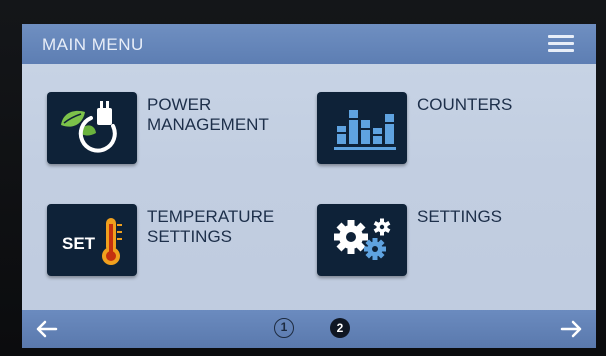  What do you see at coordinates (340, 328) in the screenshot?
I see `page-indicator-2: 2` at bounding box center [340, 328].